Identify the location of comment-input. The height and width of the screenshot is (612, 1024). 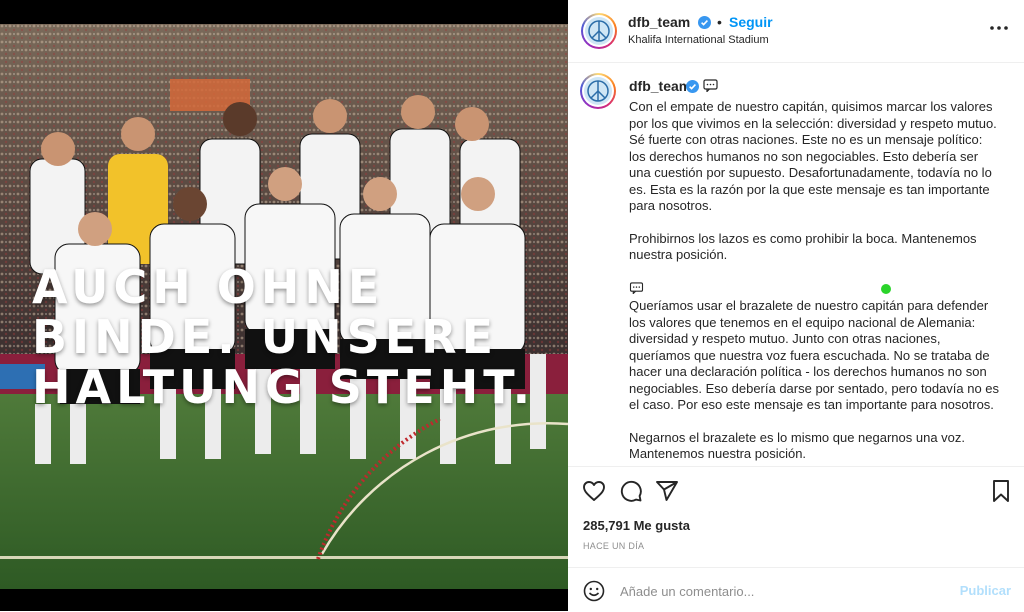
(785, 591).